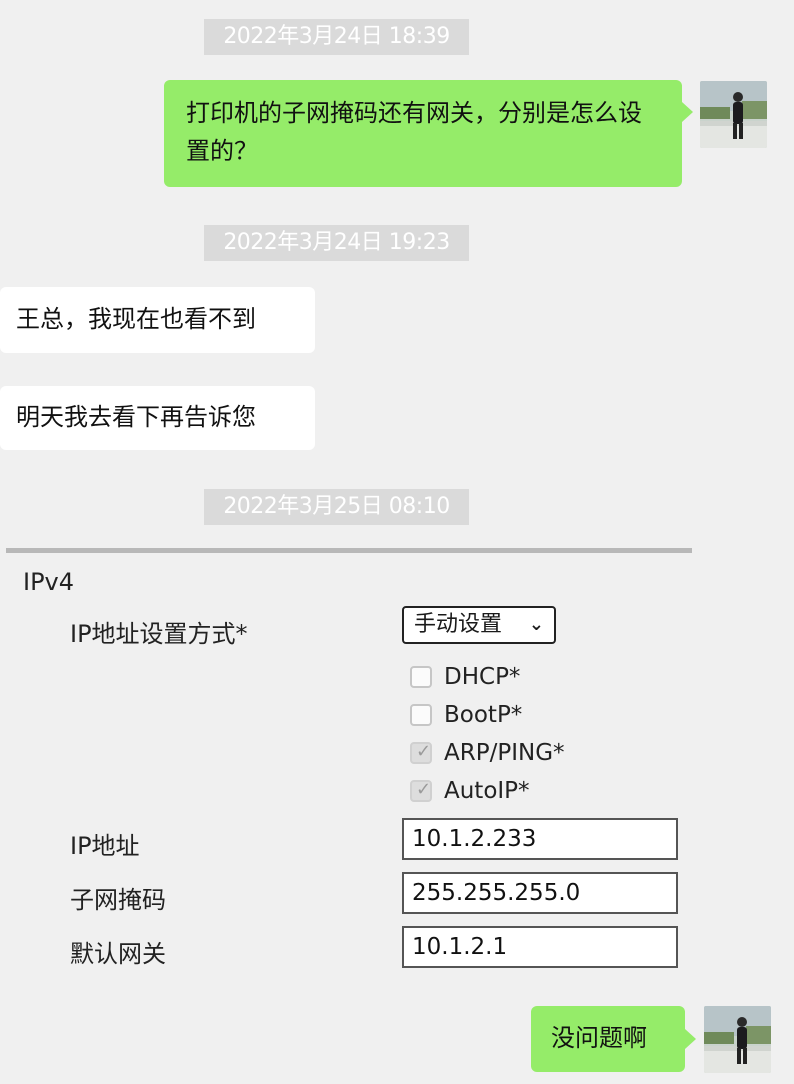 Image resolution: width=794 pixels, height=1084 pixels. What do you see at coordinates (458, 624) in the screenshot?
I see `method-select-value: 手动设置` at bounding box center [458, 624].